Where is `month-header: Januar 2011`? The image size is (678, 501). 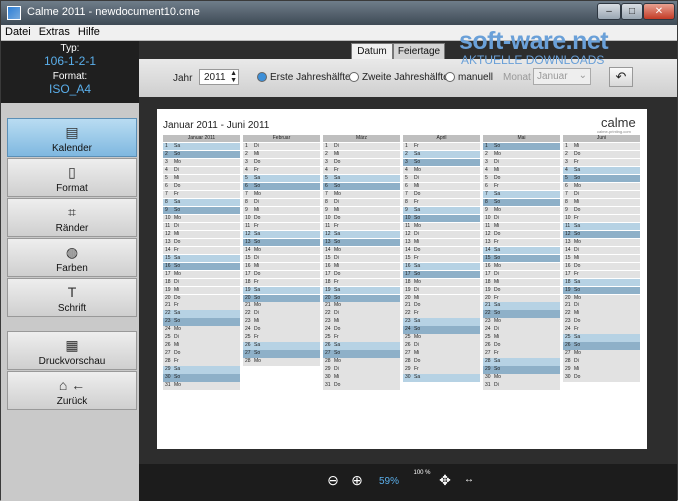
month-header: Januar 2011 is located at coordinates (201, 138).